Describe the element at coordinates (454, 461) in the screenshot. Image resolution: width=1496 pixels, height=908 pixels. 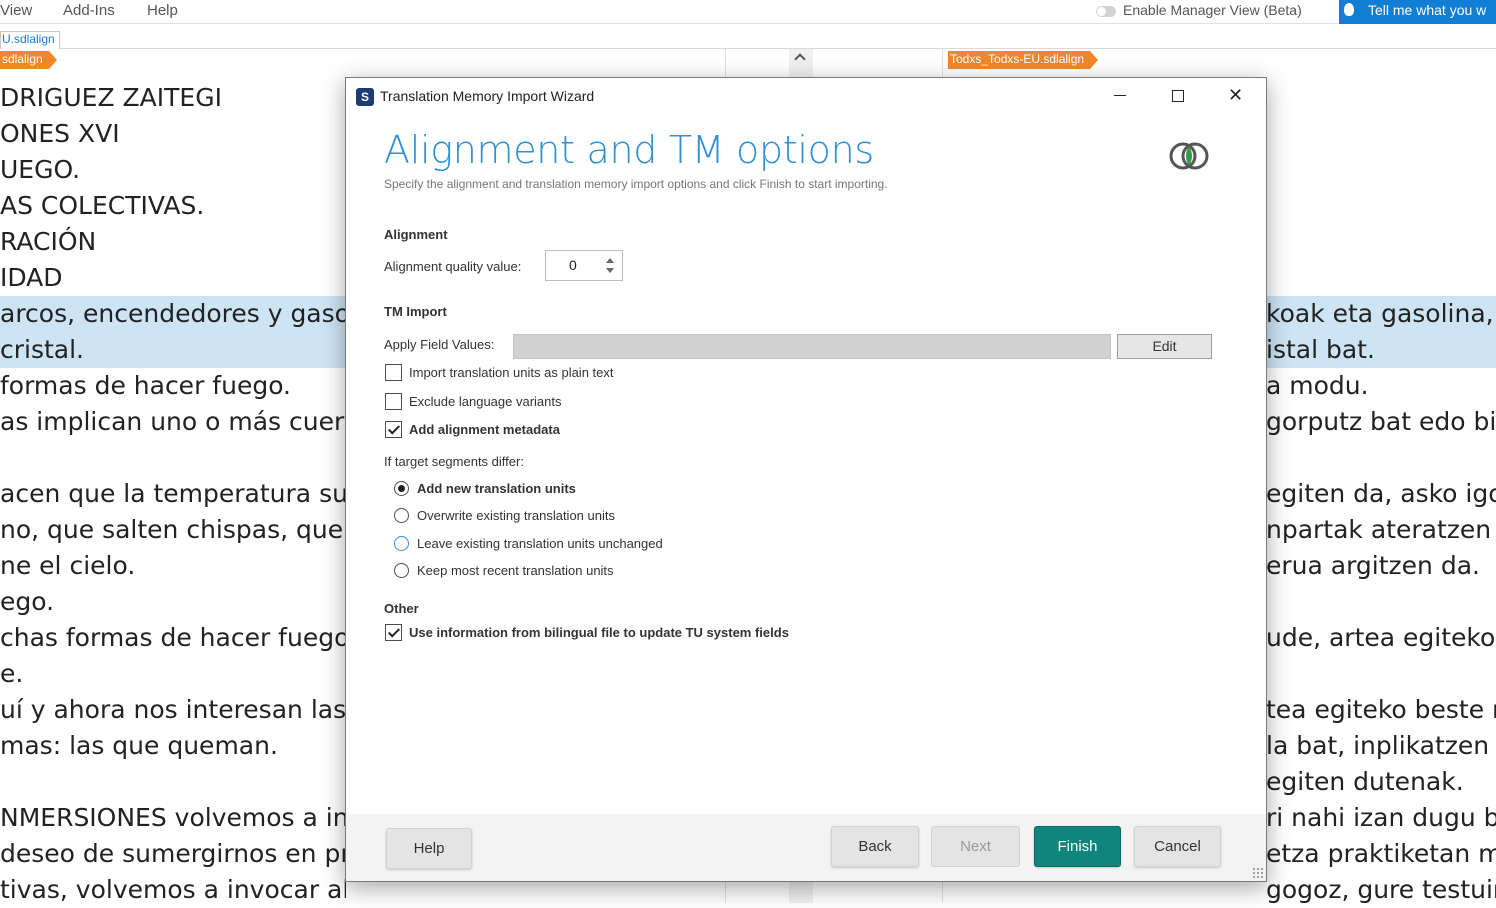
I see `target-differ-label: If target segments differ:` at that location.